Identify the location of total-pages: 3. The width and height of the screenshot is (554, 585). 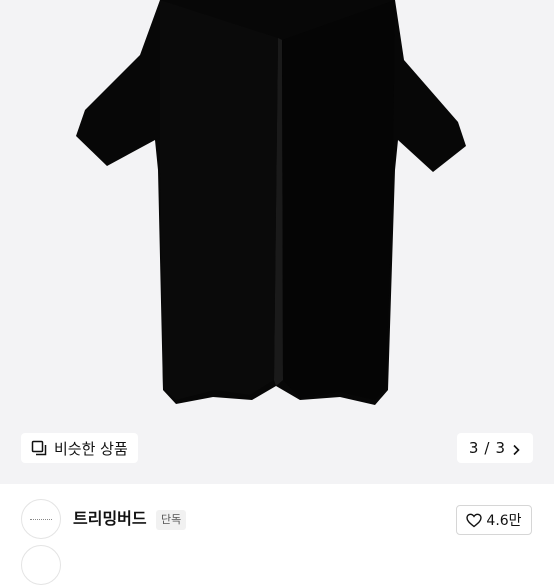
(500, 448).